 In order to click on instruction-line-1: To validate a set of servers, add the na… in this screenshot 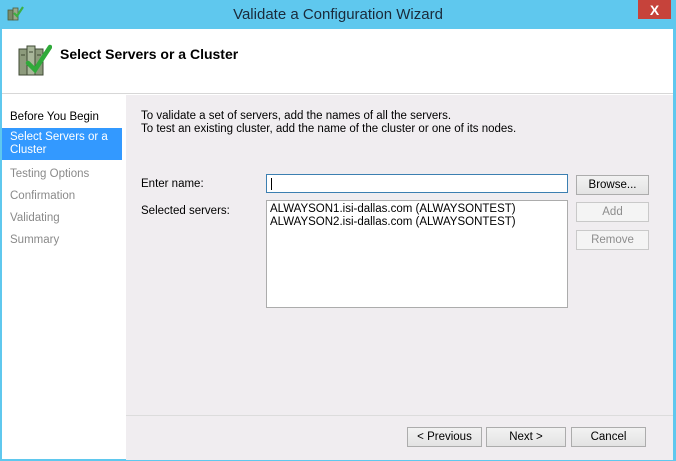, I will do `click(296, 116)`.